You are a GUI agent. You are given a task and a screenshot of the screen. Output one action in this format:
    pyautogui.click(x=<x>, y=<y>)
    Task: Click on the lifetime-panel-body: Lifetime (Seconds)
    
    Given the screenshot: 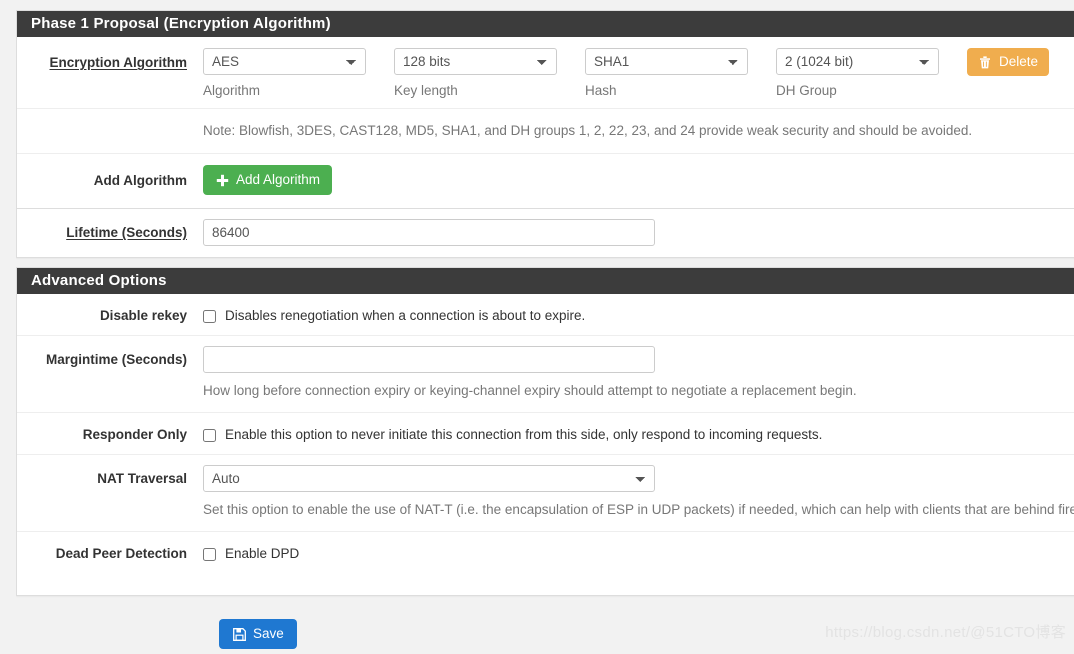 What is the action you would take?
    pyautogui.click(x=545, y=233)
    